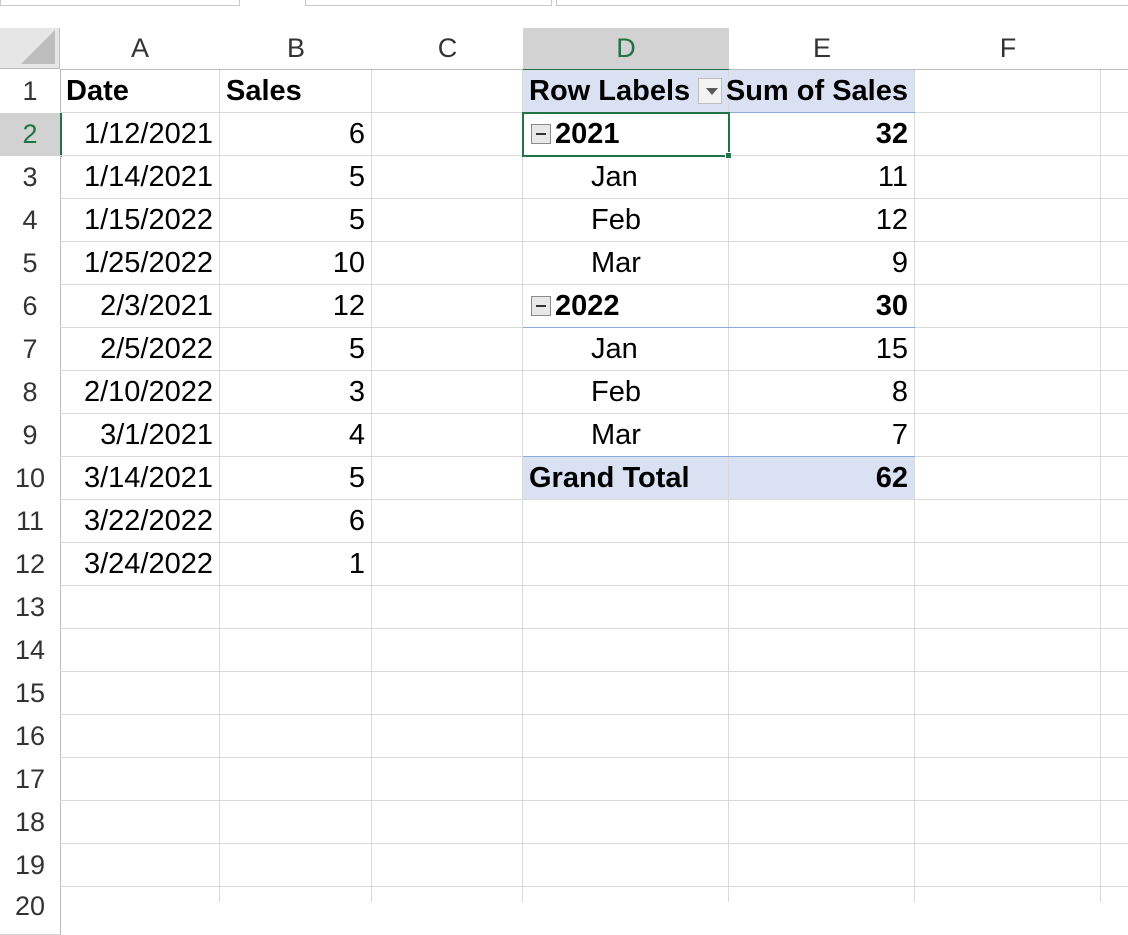  What do you see at coordinates (1008, 49) in the screenshot?
I see `column-header-f: F` at bounding box center [1008, 49].